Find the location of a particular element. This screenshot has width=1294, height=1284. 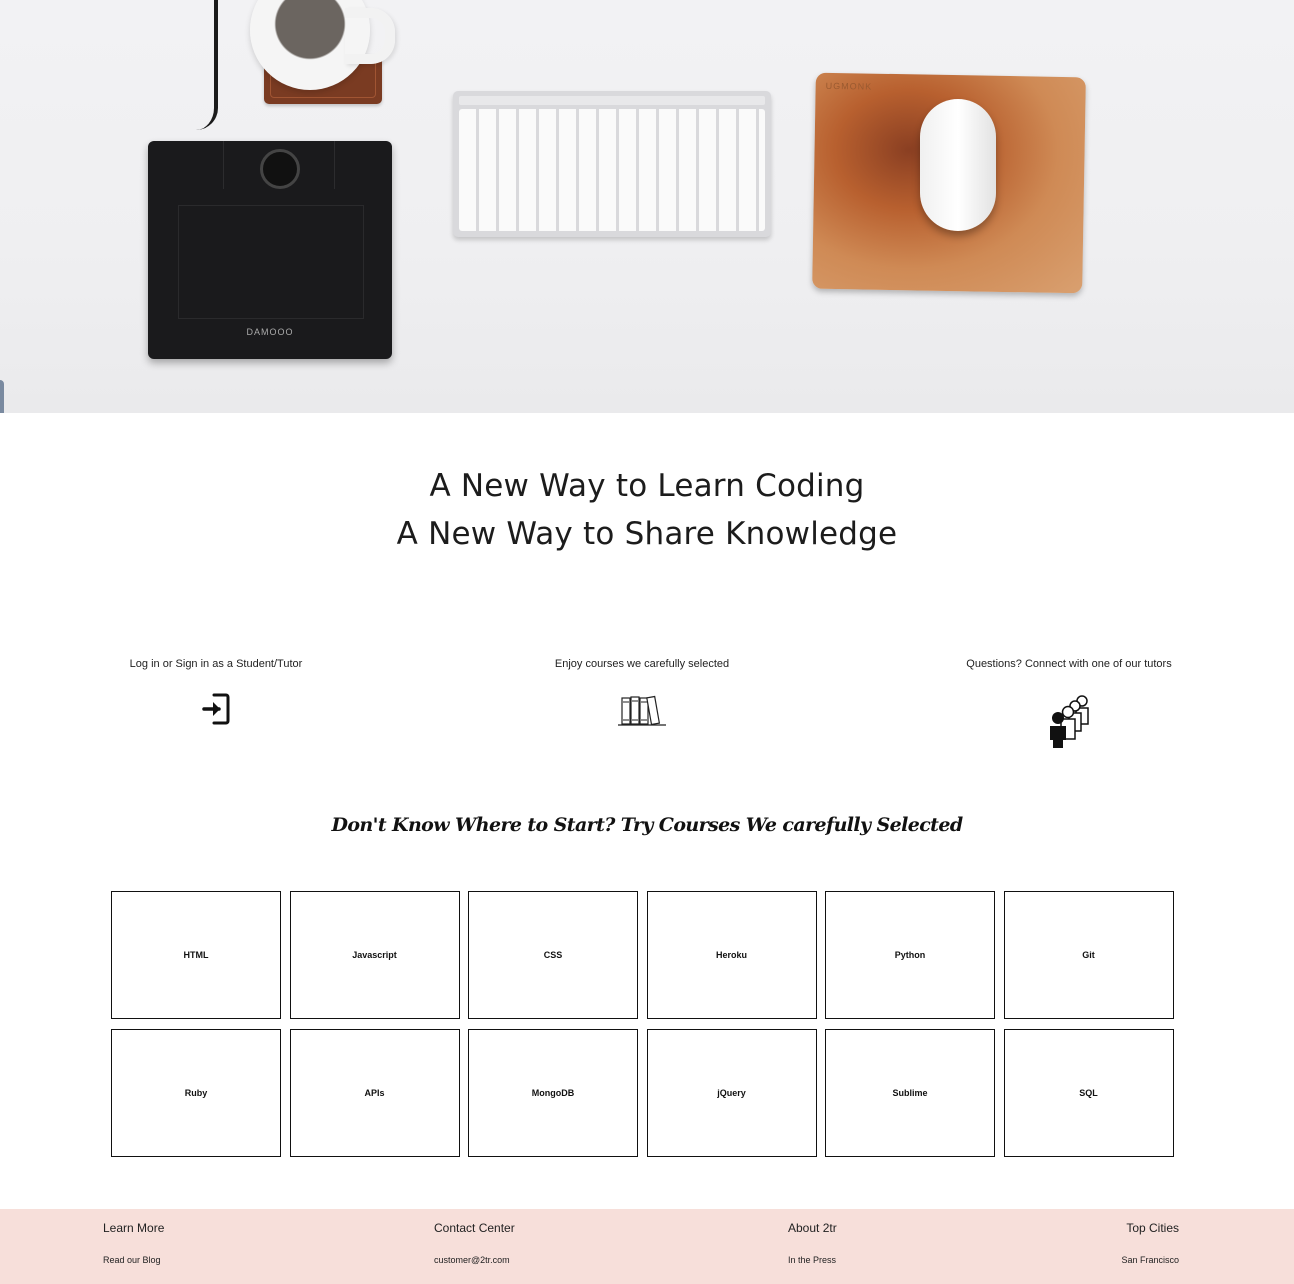

course-card-sql: SQL is located at coordinates (1088, 1093).